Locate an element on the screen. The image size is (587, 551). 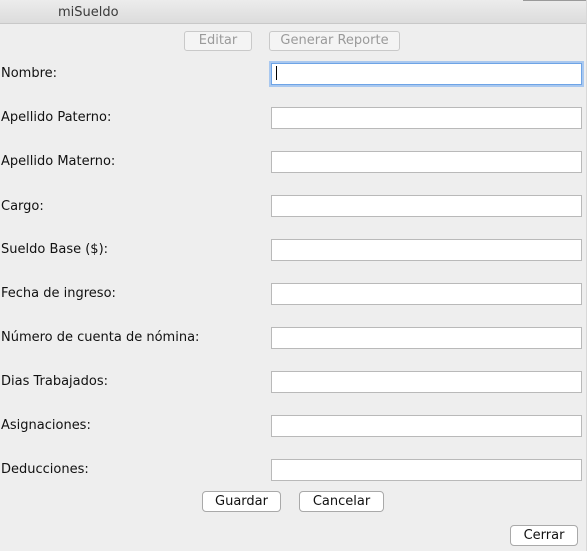
cancel-button: Cancelar is located at coordinates (341, 501).